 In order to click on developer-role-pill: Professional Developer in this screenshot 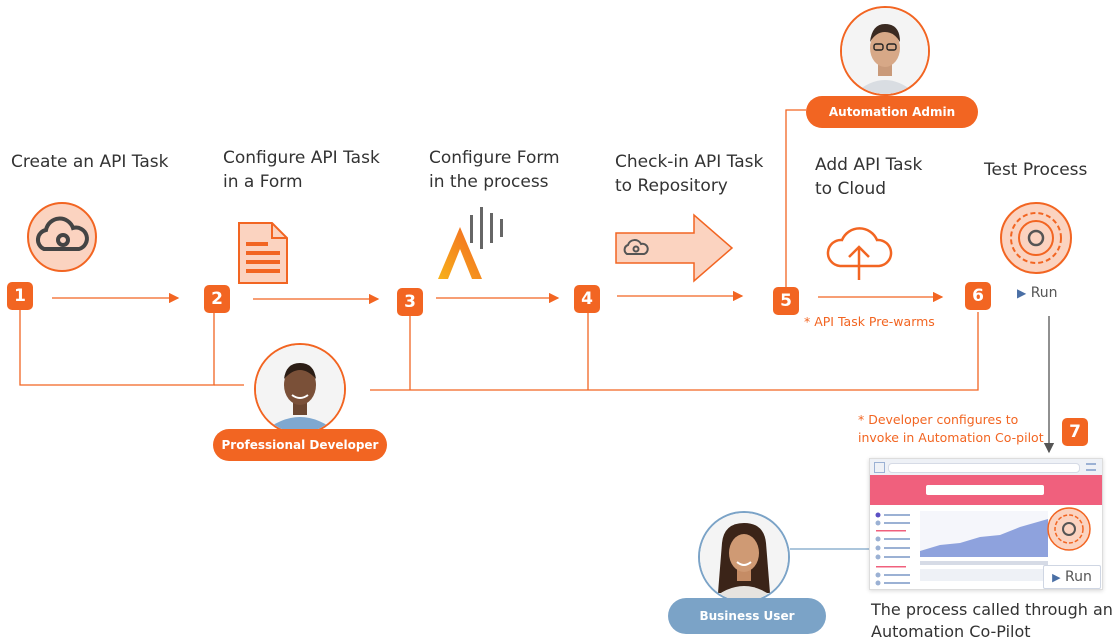, I will do `click(300, 445)`.